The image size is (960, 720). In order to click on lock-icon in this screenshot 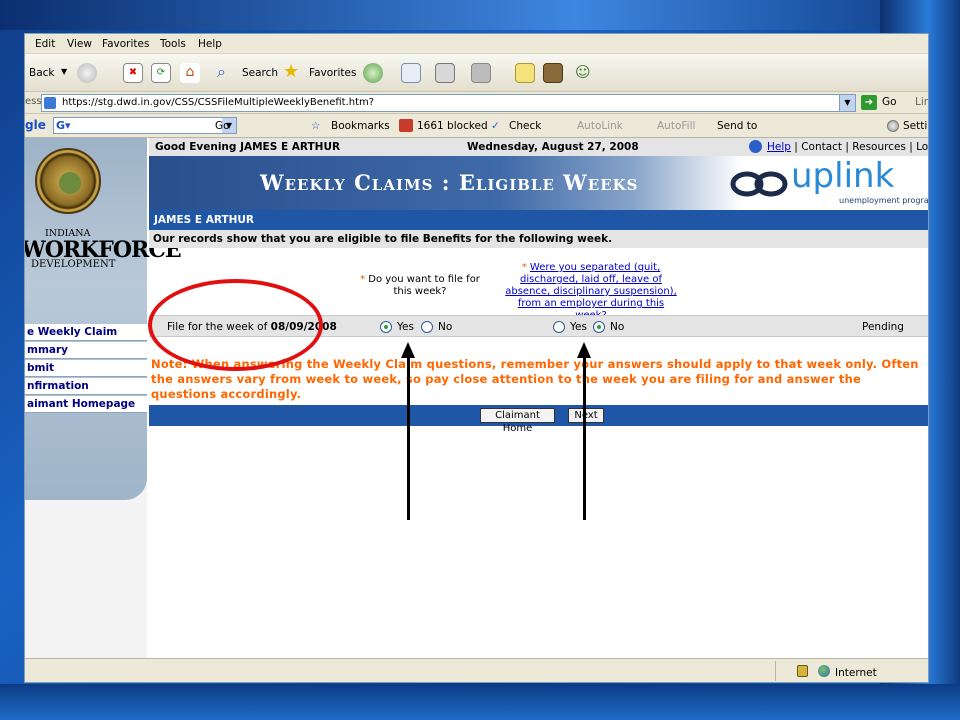, I will do `click(802, 671)`.